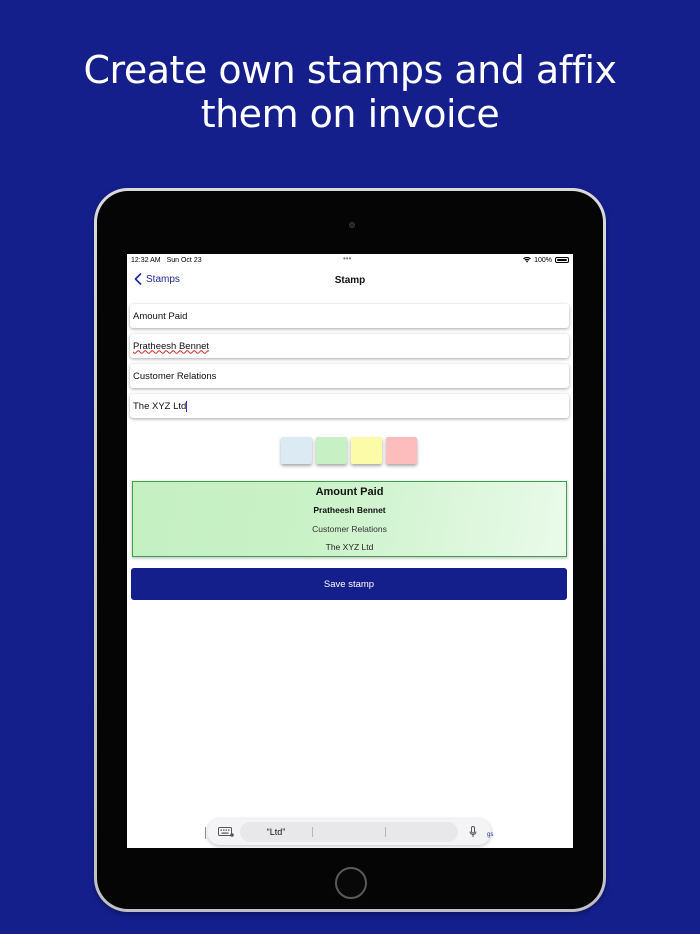  Describe the element at coordinates (349, 450) in the screenshot. I see `color-swatches` at that location.